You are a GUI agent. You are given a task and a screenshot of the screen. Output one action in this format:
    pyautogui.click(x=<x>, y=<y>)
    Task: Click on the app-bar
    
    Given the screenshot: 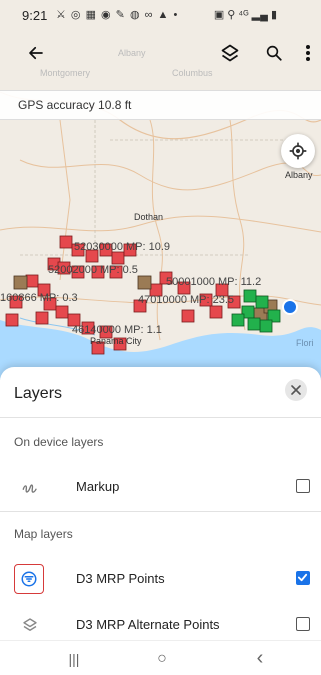 What is the action you would take?
    pyautogui.click(x=160, y=53)
    